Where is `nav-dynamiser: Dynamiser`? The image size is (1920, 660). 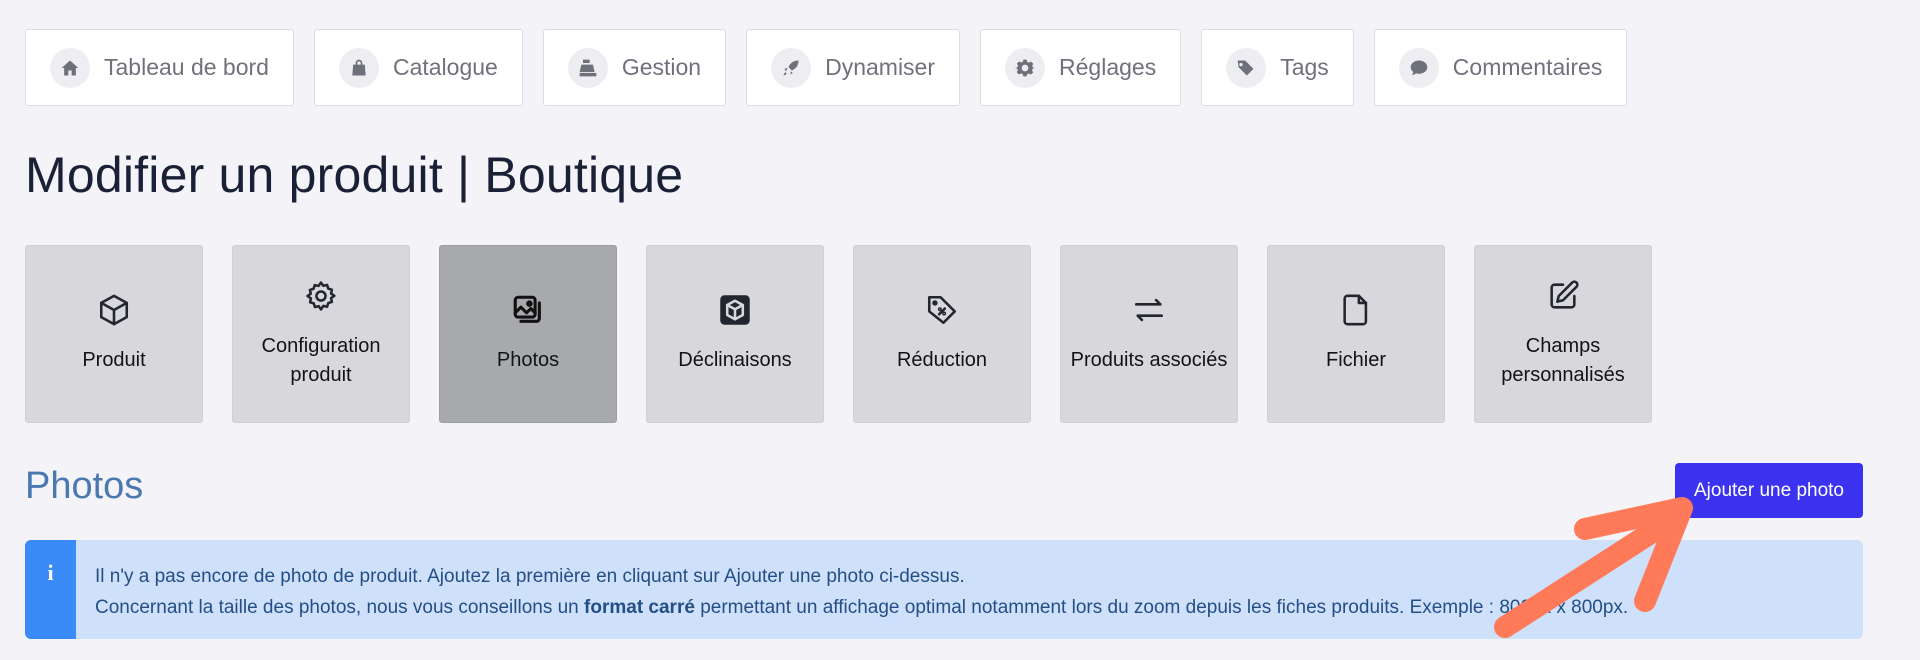 nav-dynamiser: Dynamiser is located at coordinates (853, 67).